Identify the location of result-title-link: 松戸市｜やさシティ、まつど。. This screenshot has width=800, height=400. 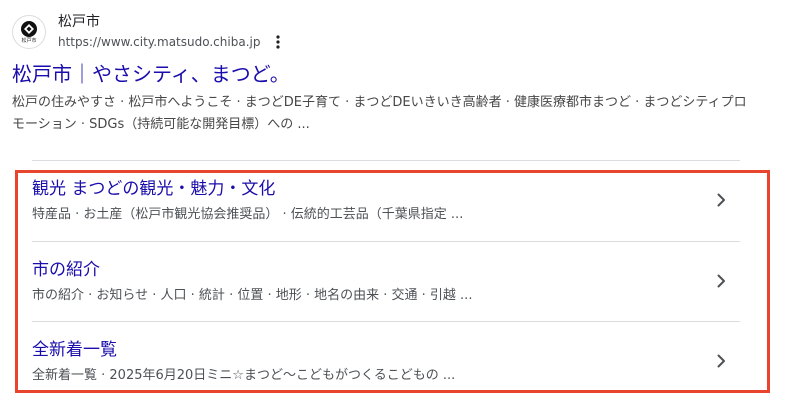
(151, 74).